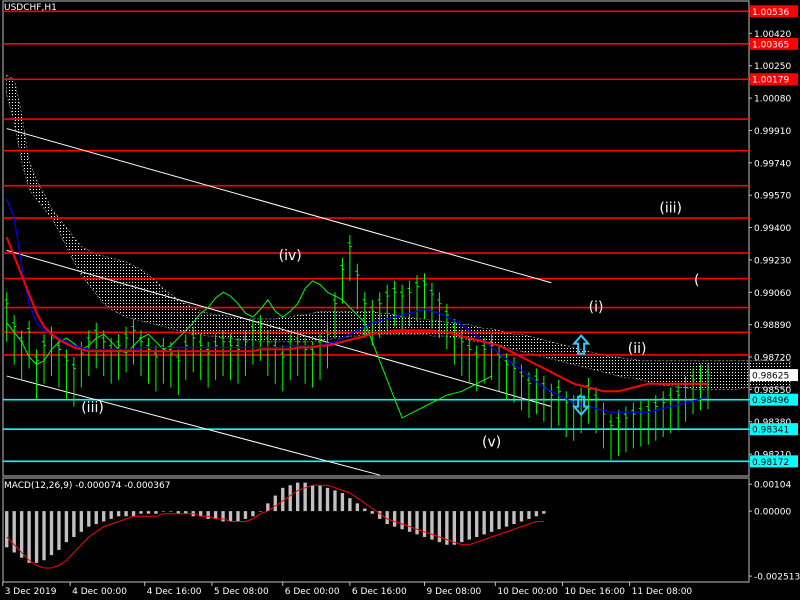 The width and height of the screenshot is (800, 600). What do you see at coordinates (241, 592) in the screenshot?
I see `time-tick-label: 5 Dec 08:00` at bounding box center [241, 592].